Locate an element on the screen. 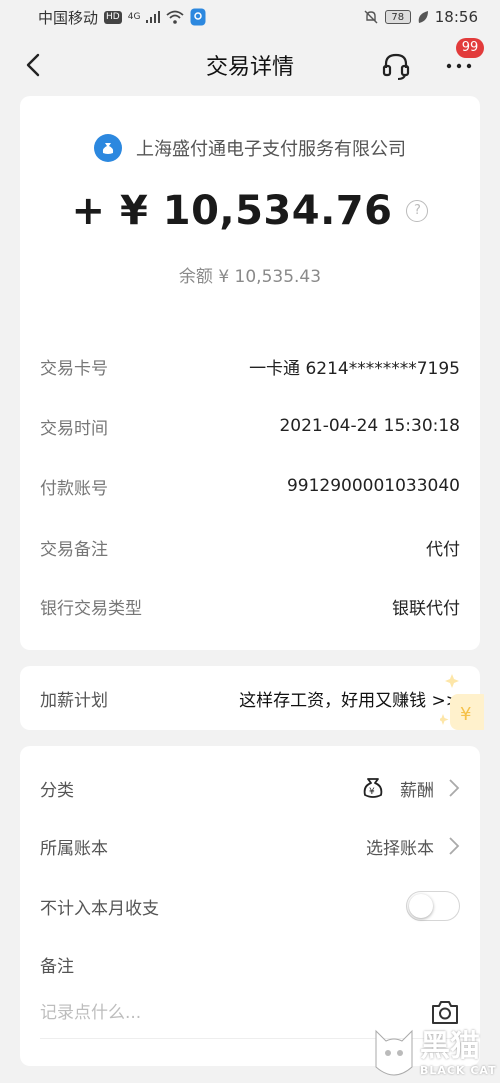 Image resolution: width=500 pixels, height=1083 pixels. black-cat-logo-icon is located at coordinates (394, 1052).